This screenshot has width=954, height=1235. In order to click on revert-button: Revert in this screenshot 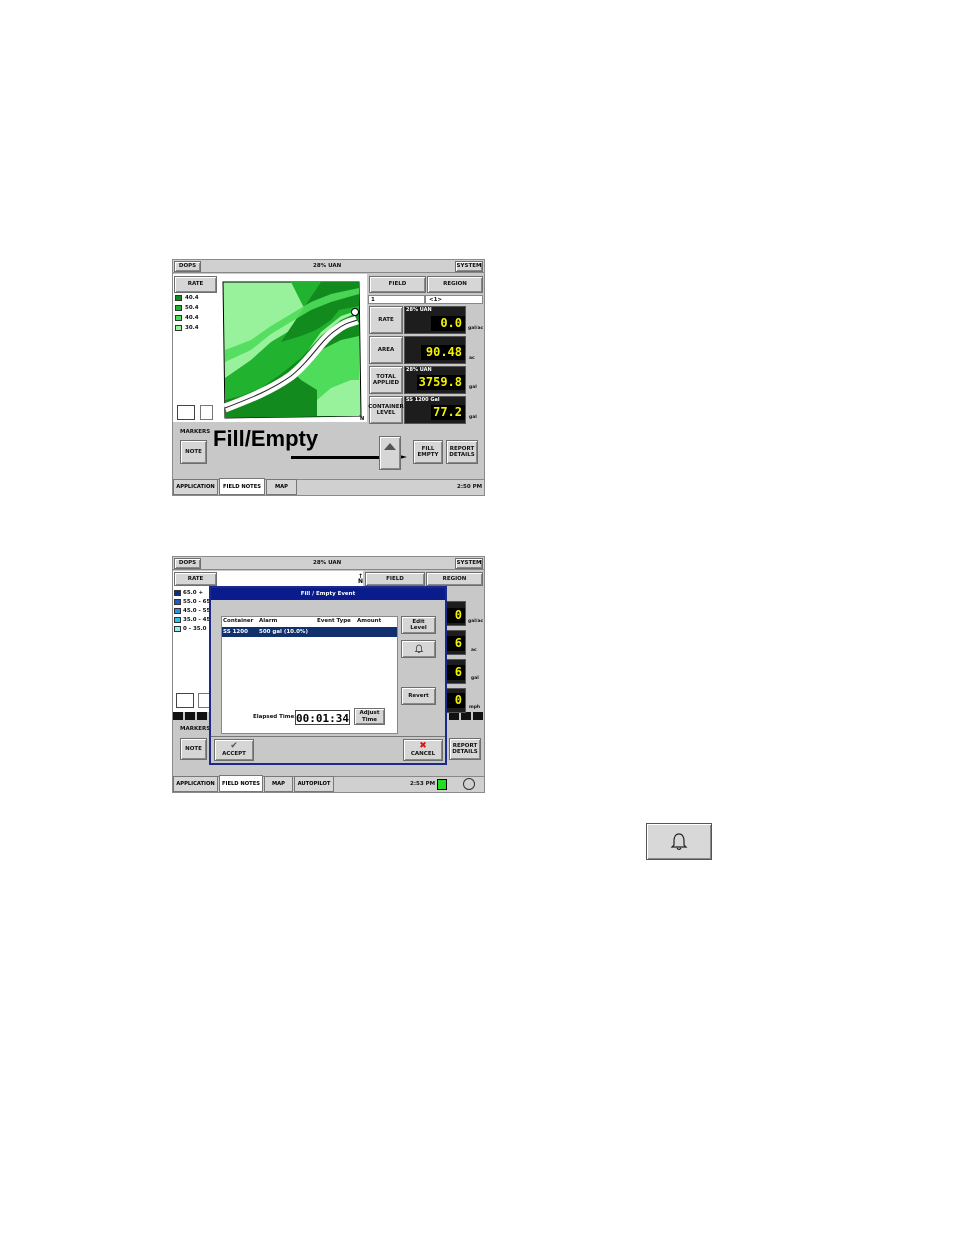, I will do `click(418, 696)`.